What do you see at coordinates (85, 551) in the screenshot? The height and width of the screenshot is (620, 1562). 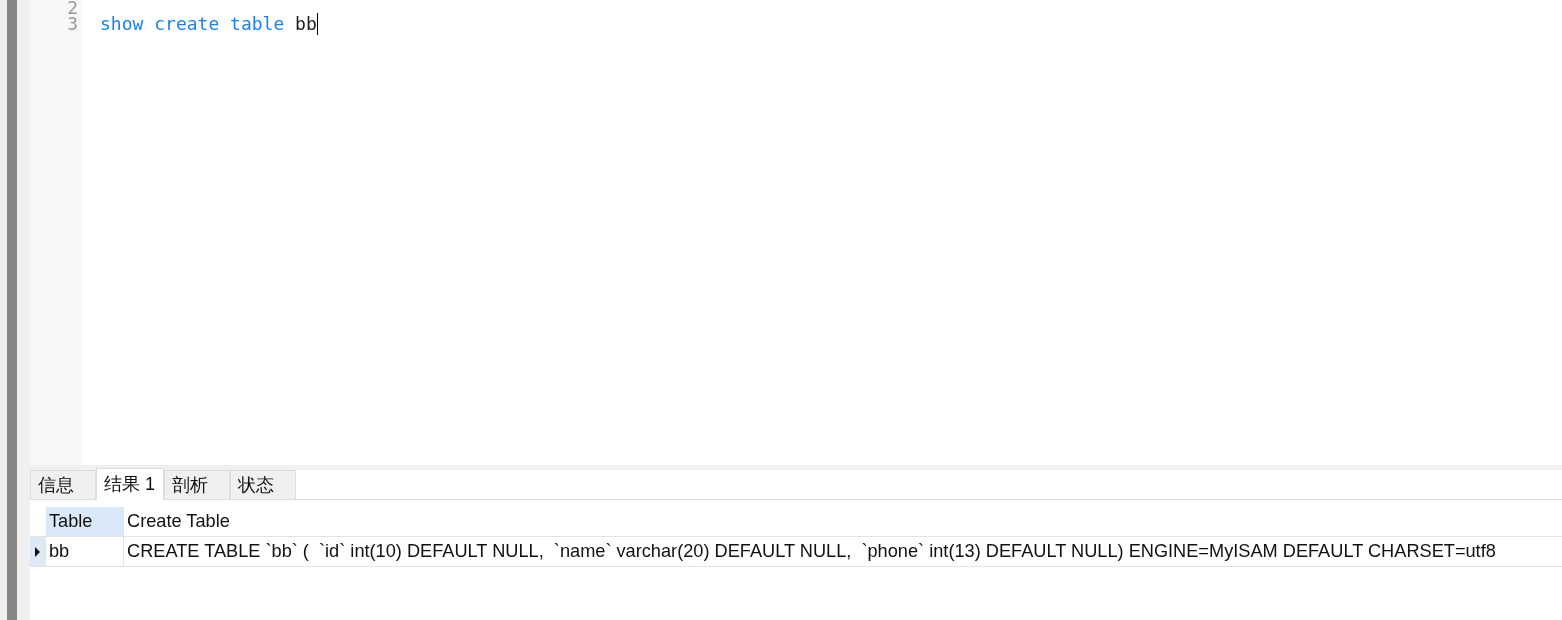 I see `table-cell: bb` at bounding box center [85, 551].